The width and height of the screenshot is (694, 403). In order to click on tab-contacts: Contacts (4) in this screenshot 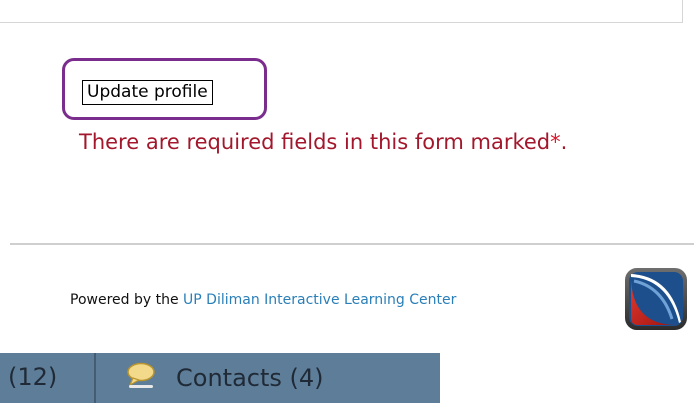, I will do `click(225, 378)`.